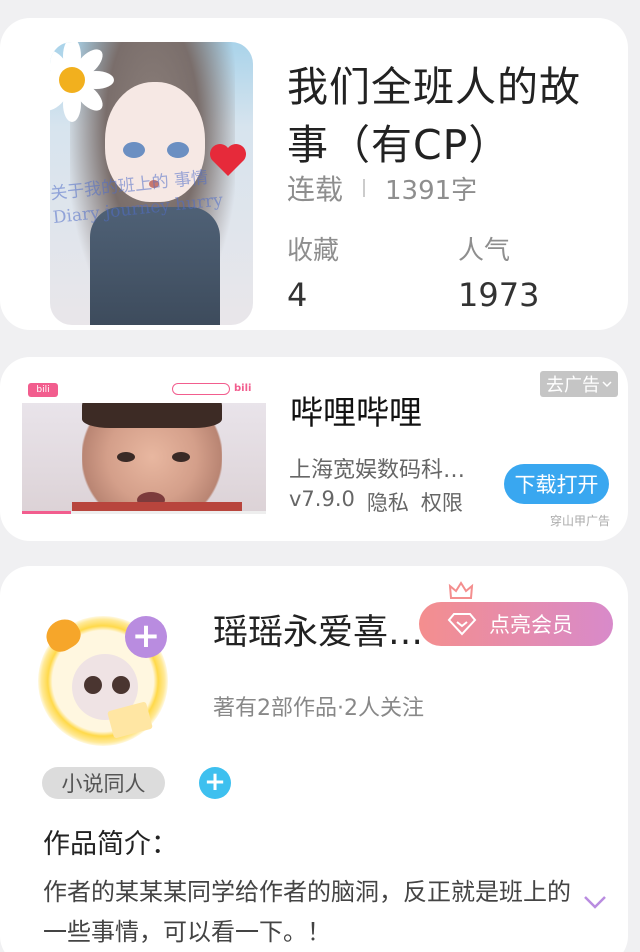  I want to click on ad-video-thumbnail: bili bili, so click(144, 445).